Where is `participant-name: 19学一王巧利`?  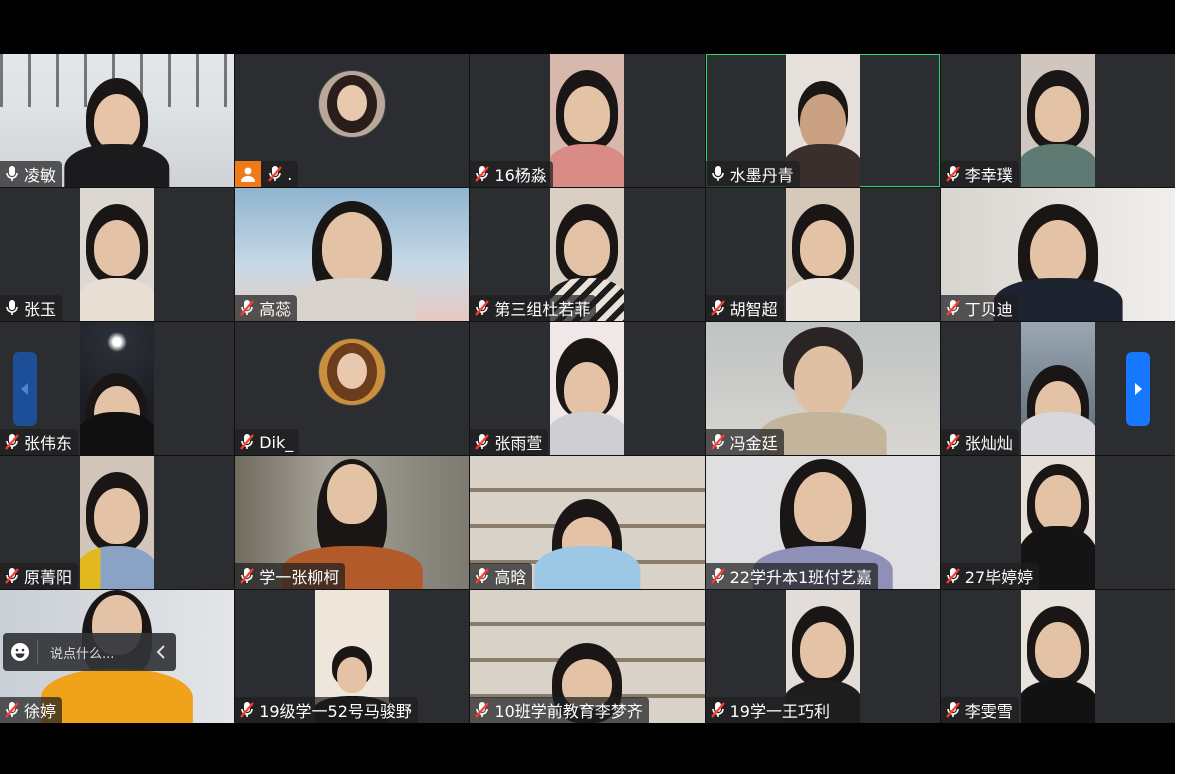
participant-name: 19学一王巧利 is located at coordinates (779, 711).